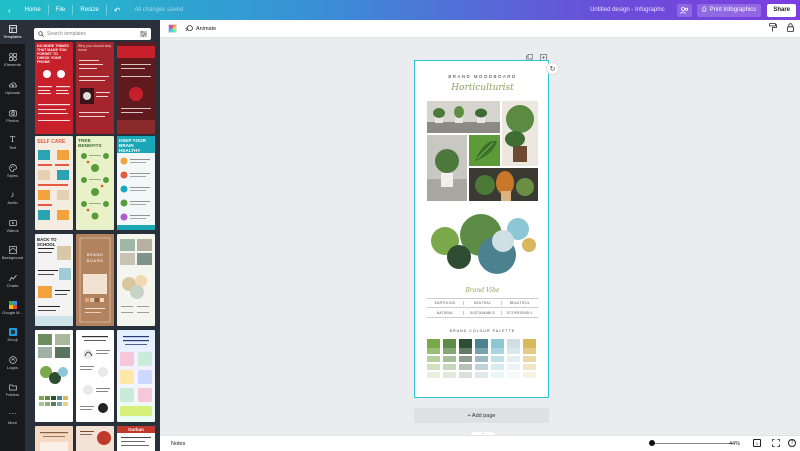 This screenshot has width=800, height=451. I want to click on print-label: Print Infographics, so click(733, 10).